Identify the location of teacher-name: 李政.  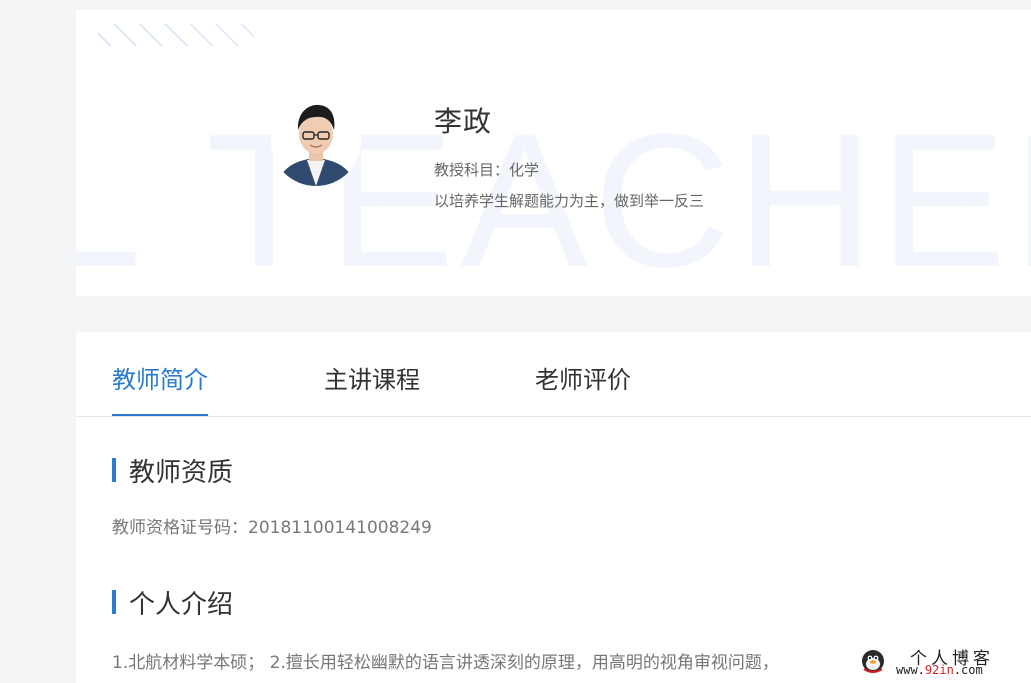
(463, 121).